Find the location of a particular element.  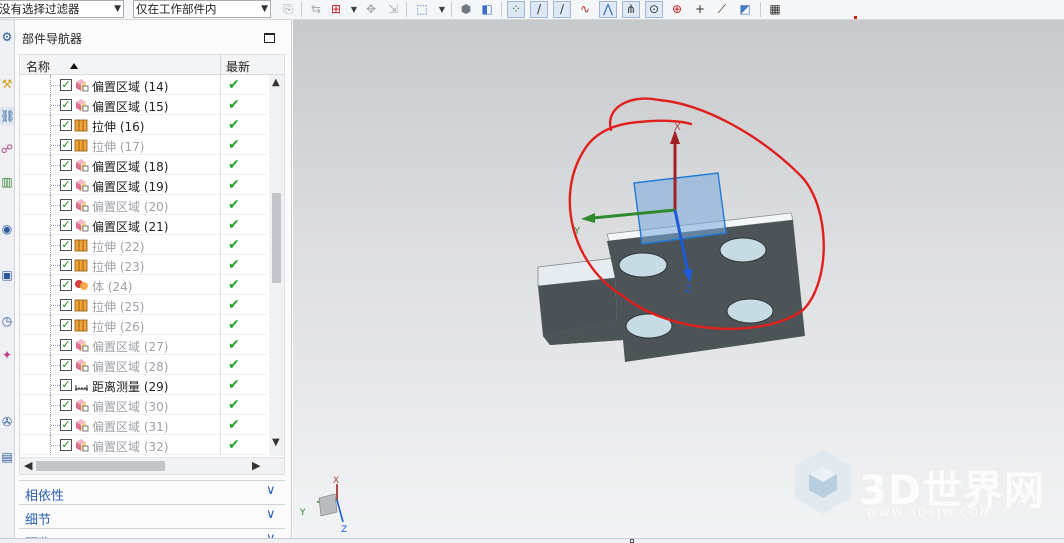

tree-row: ✓ 距离测量 (29) ✔ is located at coordinates (144, 385).